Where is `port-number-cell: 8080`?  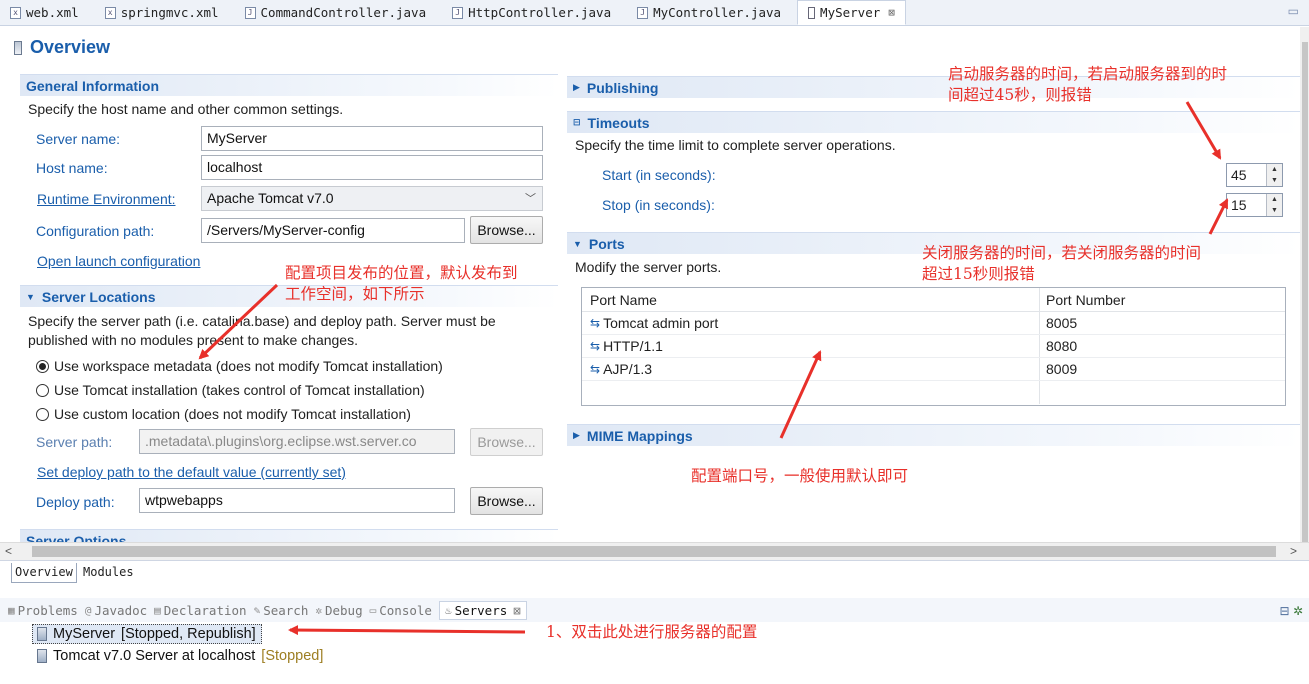
port-number-cell: 8080 is located at coordinates (1058, 346).